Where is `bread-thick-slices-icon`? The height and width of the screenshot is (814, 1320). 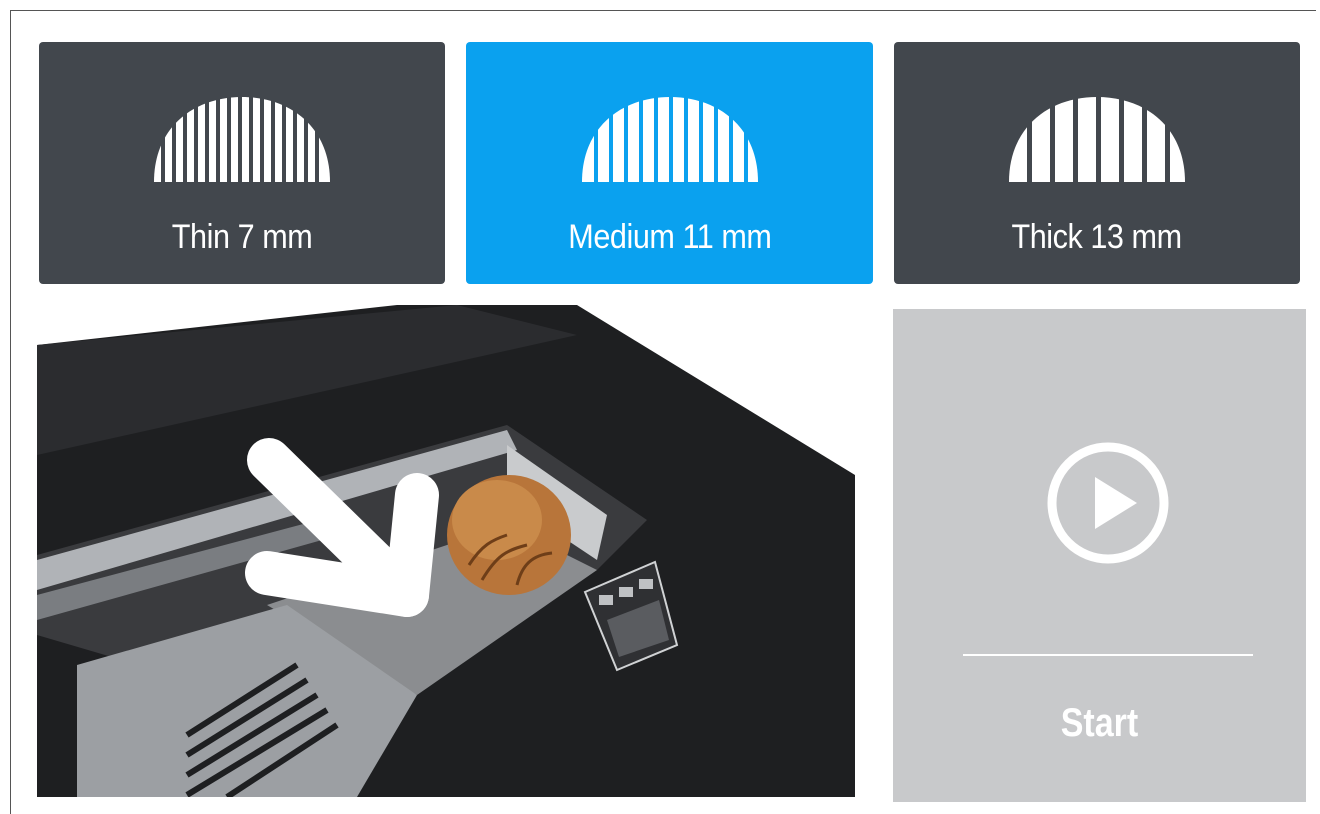 bread-thick-slices-icon is located at coordinates (1097, 139).